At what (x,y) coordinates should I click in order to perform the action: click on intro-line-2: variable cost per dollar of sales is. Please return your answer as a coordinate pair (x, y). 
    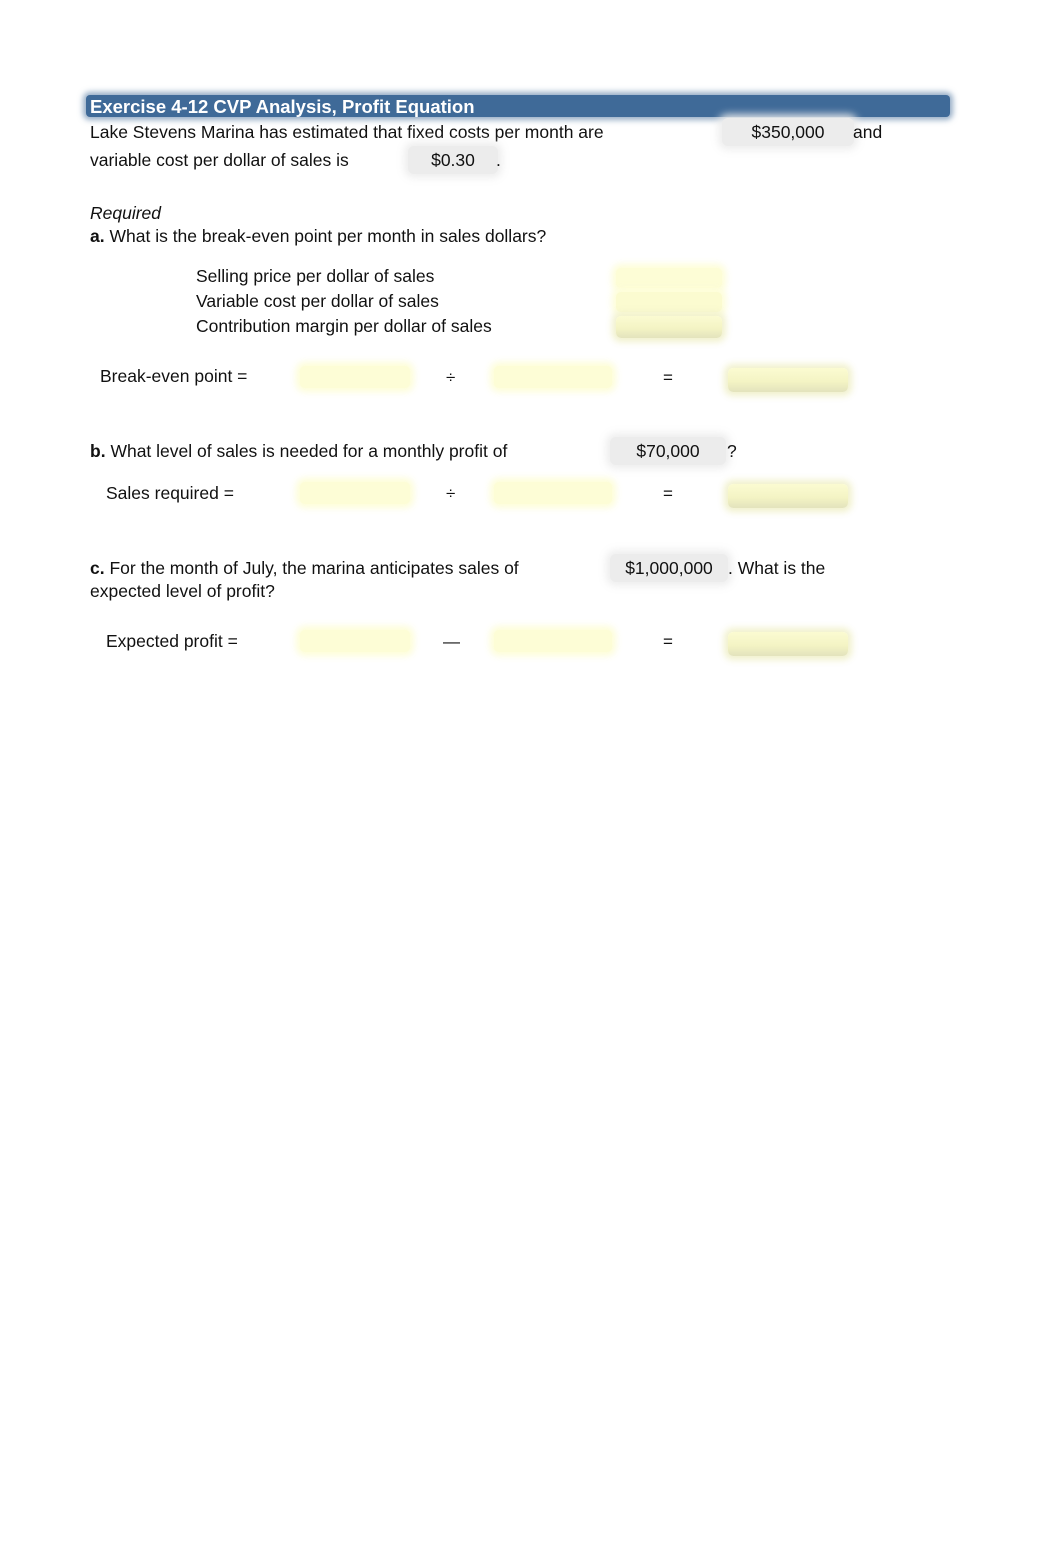
    Looking at the image, I should click on (219, 160).